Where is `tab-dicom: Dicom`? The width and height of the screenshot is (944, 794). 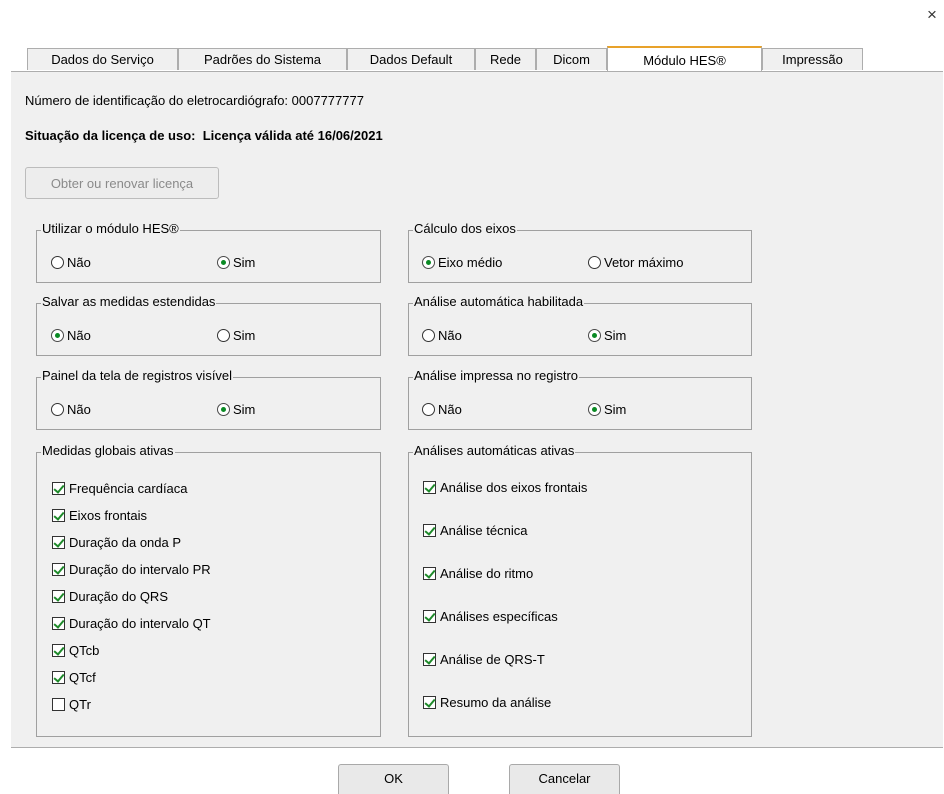 tab-dicom: Dicom is located at coordinates (571, 59).